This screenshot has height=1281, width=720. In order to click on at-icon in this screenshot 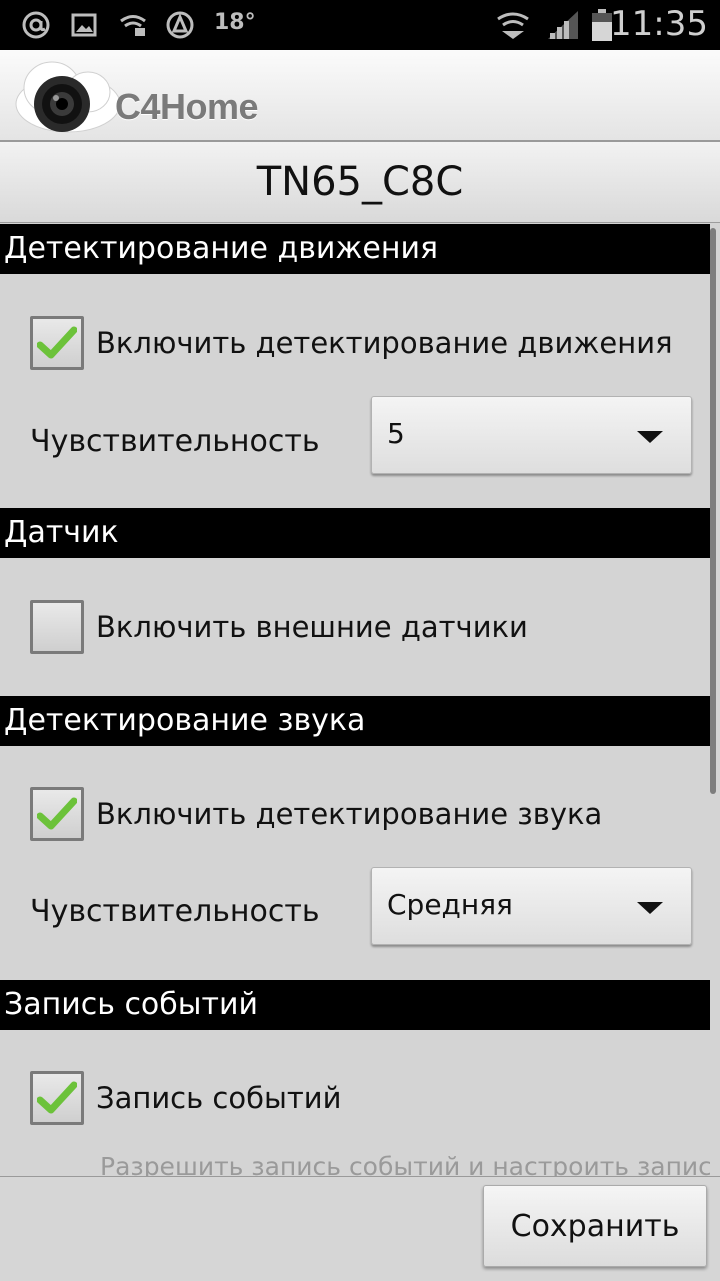, I will do `click(36, 25)`.